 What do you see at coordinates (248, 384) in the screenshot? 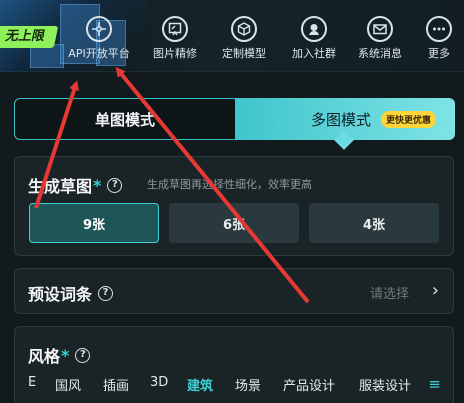
I see `style-tab-scene: 场景` at bounding box center [248, 384].